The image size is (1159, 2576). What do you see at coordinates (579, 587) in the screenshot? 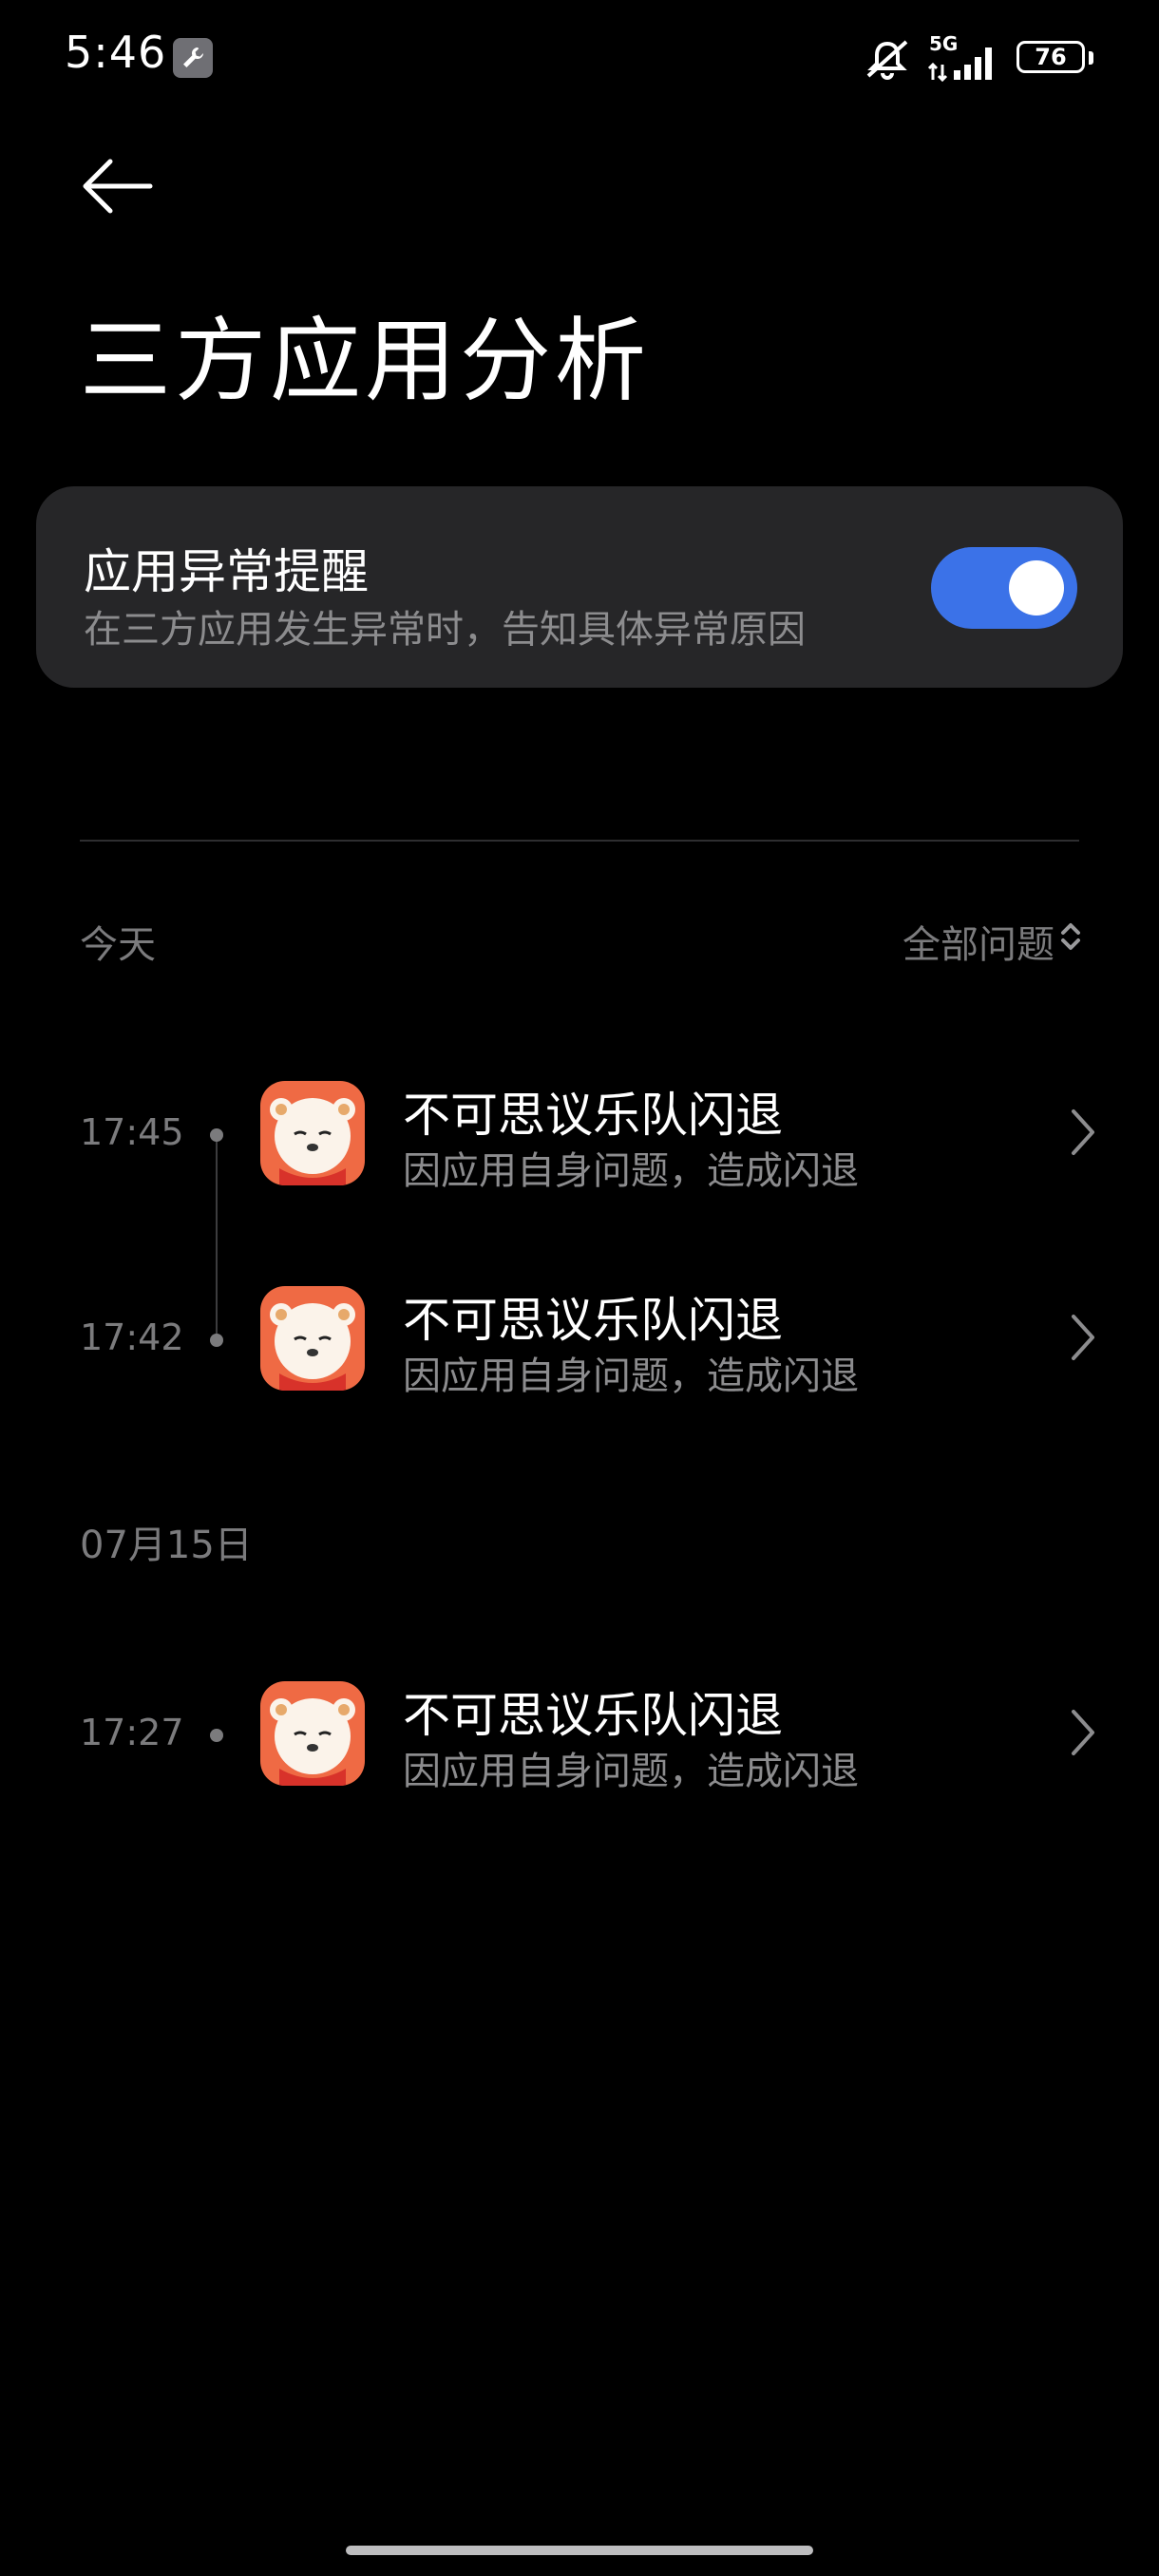
I see `anomaly-alert-setting: 应用异常提醒 在三方应用发生异常时，告知具体异常原因` at bounding box center [579, 587].